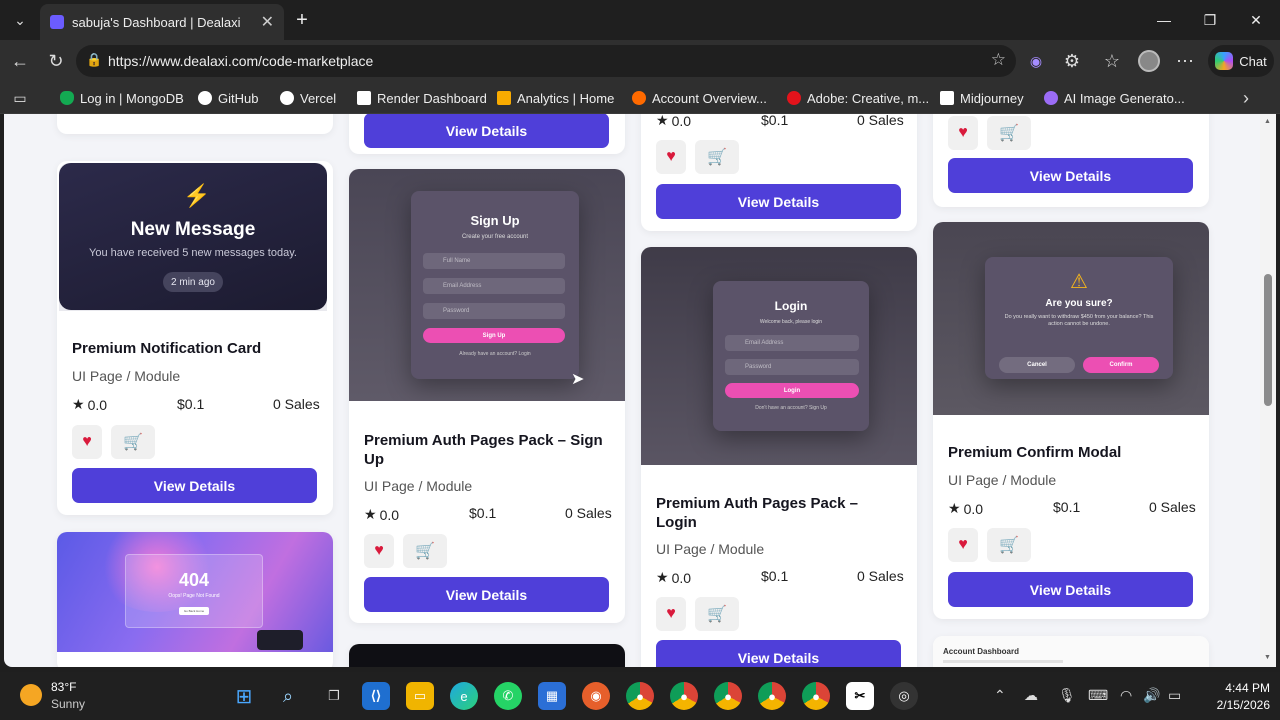 The image size is (1280, 720). Describe the element at coordinates (1036, 61) in the screenshot. I see `copilot-vision-icon: ◉` at that location.